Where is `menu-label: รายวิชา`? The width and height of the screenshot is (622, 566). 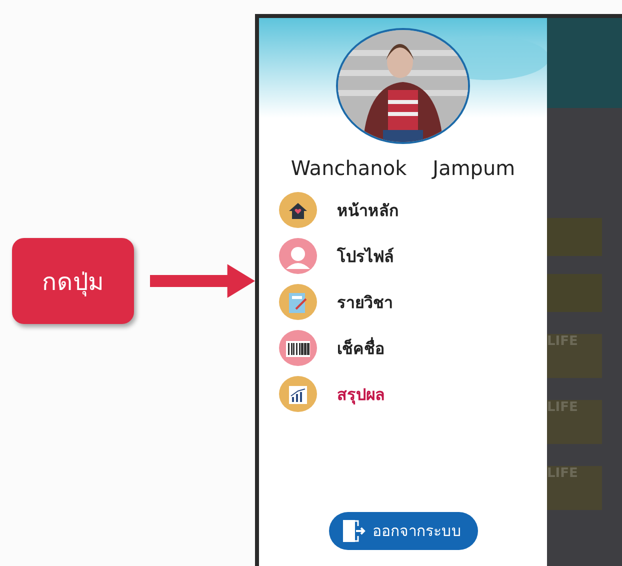
menu-label: รายวิชา is located at coordinates (365, 303).